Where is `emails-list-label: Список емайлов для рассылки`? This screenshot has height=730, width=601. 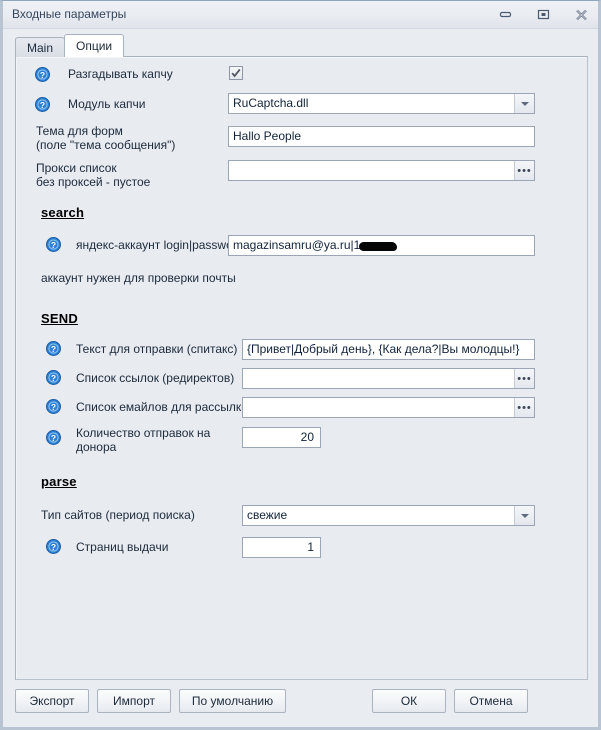 emails-list-label: Список емайлов для рассылки is located at coordinates (162, 407).